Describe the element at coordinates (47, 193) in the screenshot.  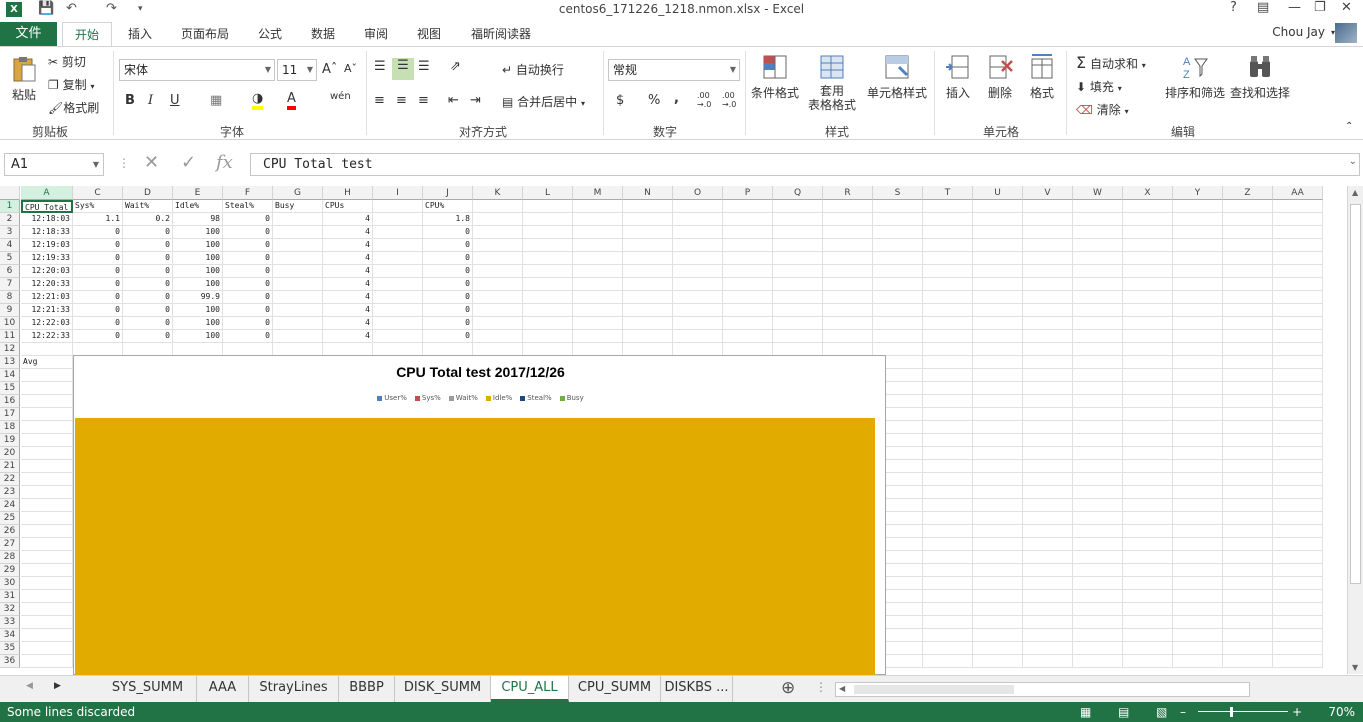
I see `column-header: A` at that location.